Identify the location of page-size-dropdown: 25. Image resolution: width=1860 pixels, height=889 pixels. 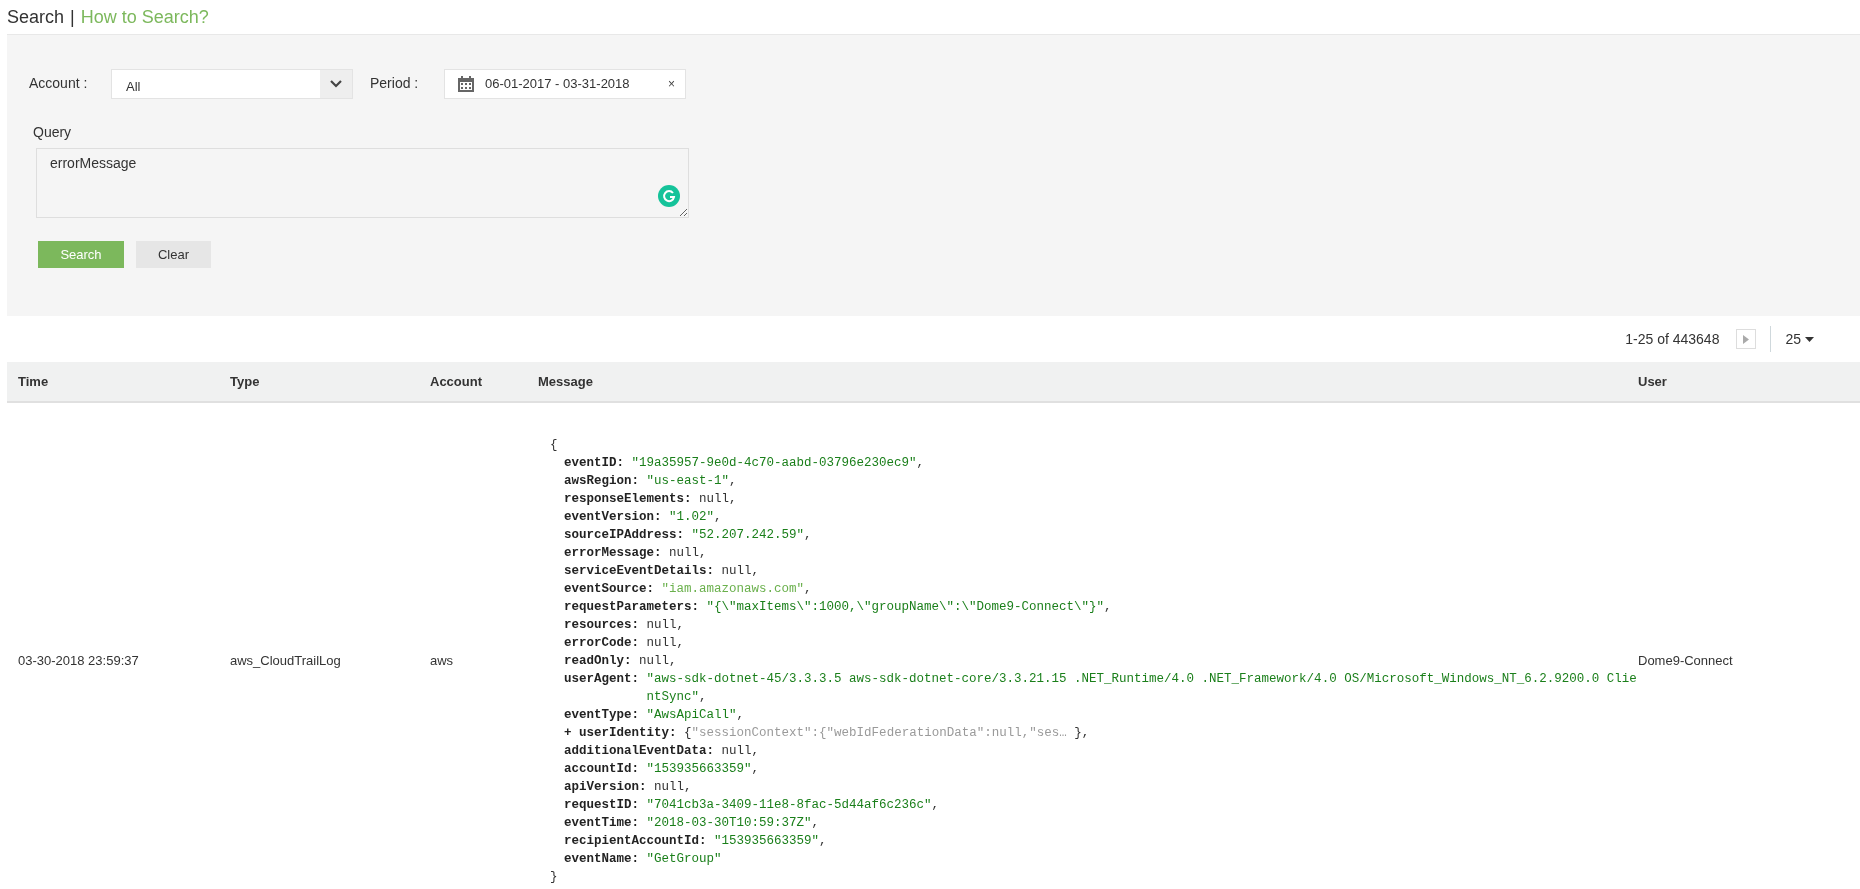
(1799, 339).